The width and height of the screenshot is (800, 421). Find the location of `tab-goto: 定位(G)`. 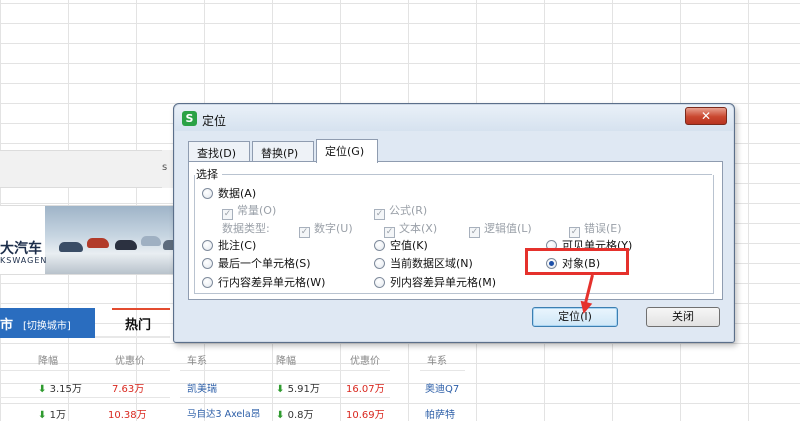

tab-goto: 定位(G) is located at coordinates (347, 151).